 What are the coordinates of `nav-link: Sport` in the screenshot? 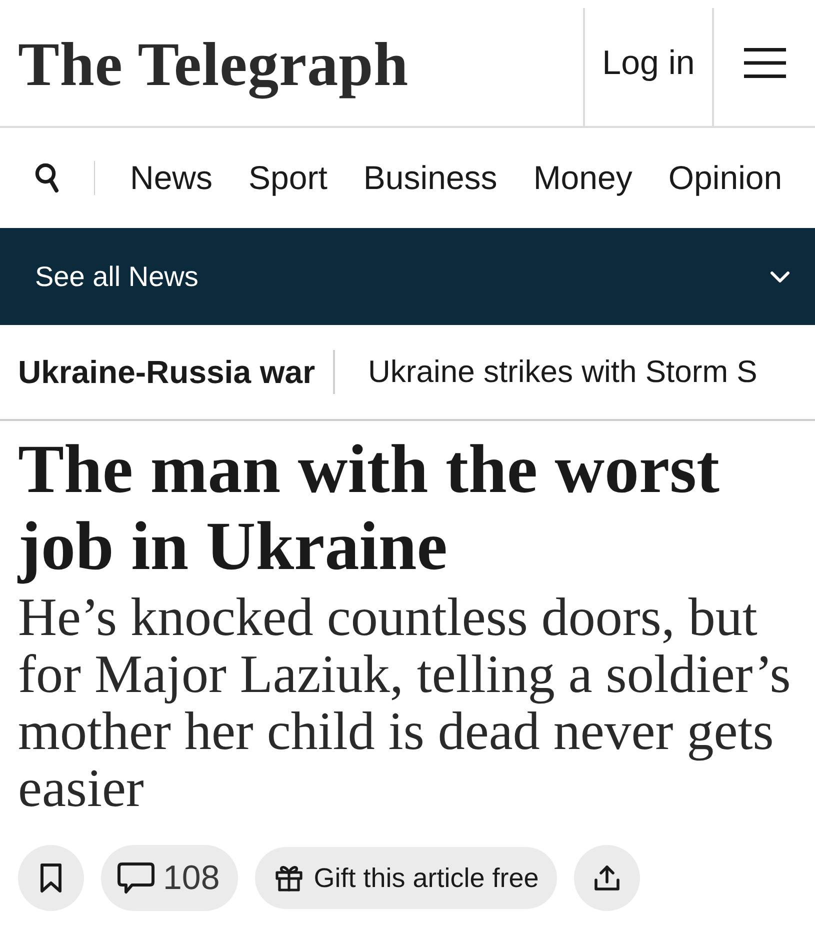 It's located at (288, 178).